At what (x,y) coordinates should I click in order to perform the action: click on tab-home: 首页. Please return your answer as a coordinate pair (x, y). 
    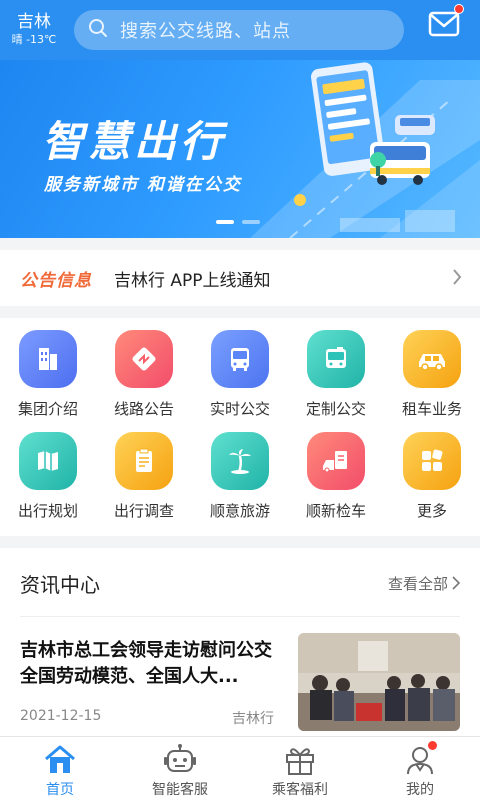
    Looking at the image, I should click on (60, 768).